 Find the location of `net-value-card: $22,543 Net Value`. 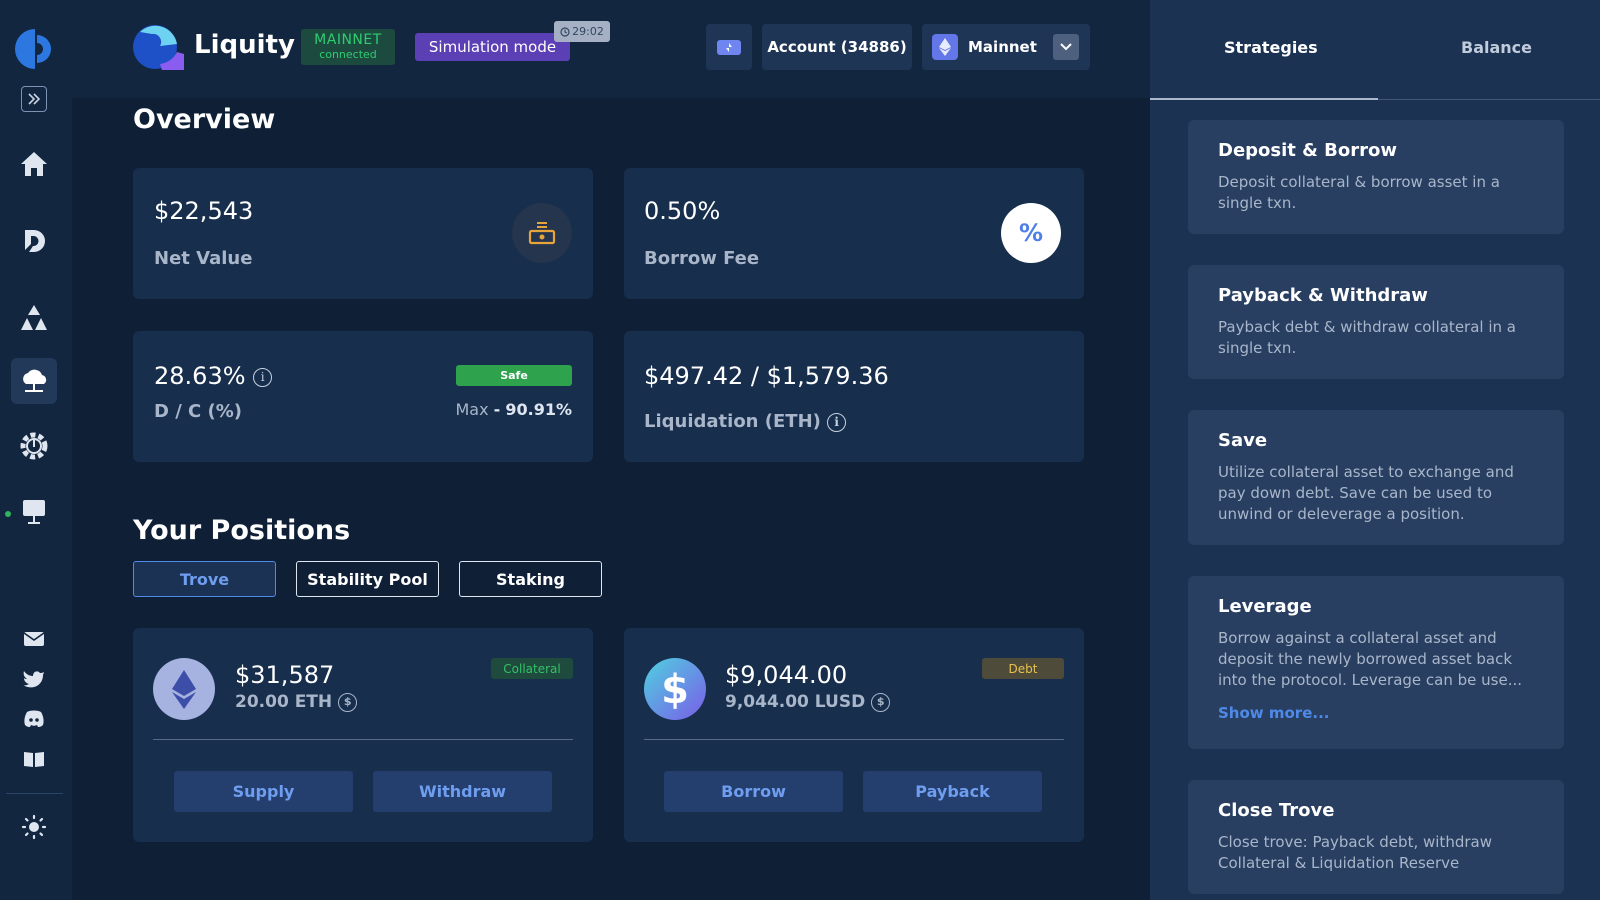

net-value-card: $22,543 Net Value is located at coordinates (363, 233).